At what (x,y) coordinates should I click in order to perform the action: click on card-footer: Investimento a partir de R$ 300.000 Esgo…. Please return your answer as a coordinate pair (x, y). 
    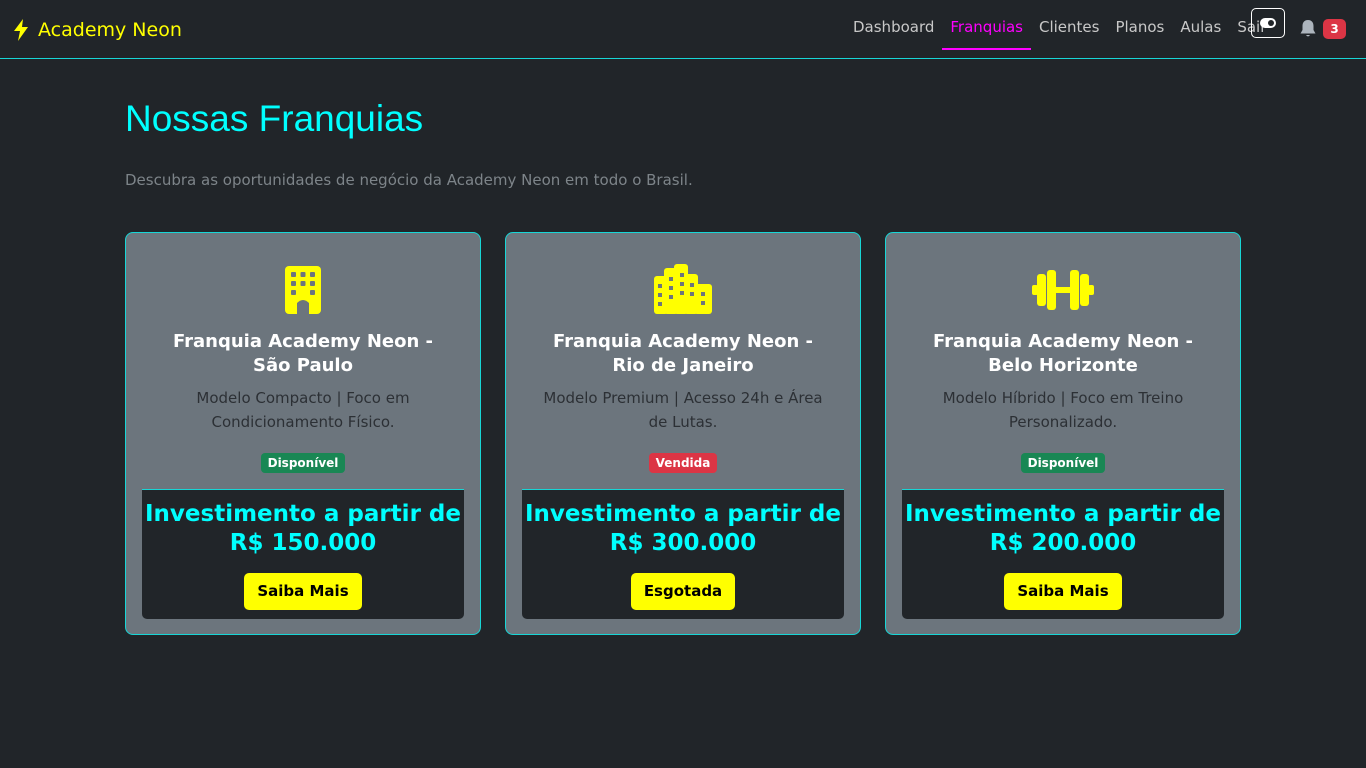
    Looking at the image, I should click on (683, 554).